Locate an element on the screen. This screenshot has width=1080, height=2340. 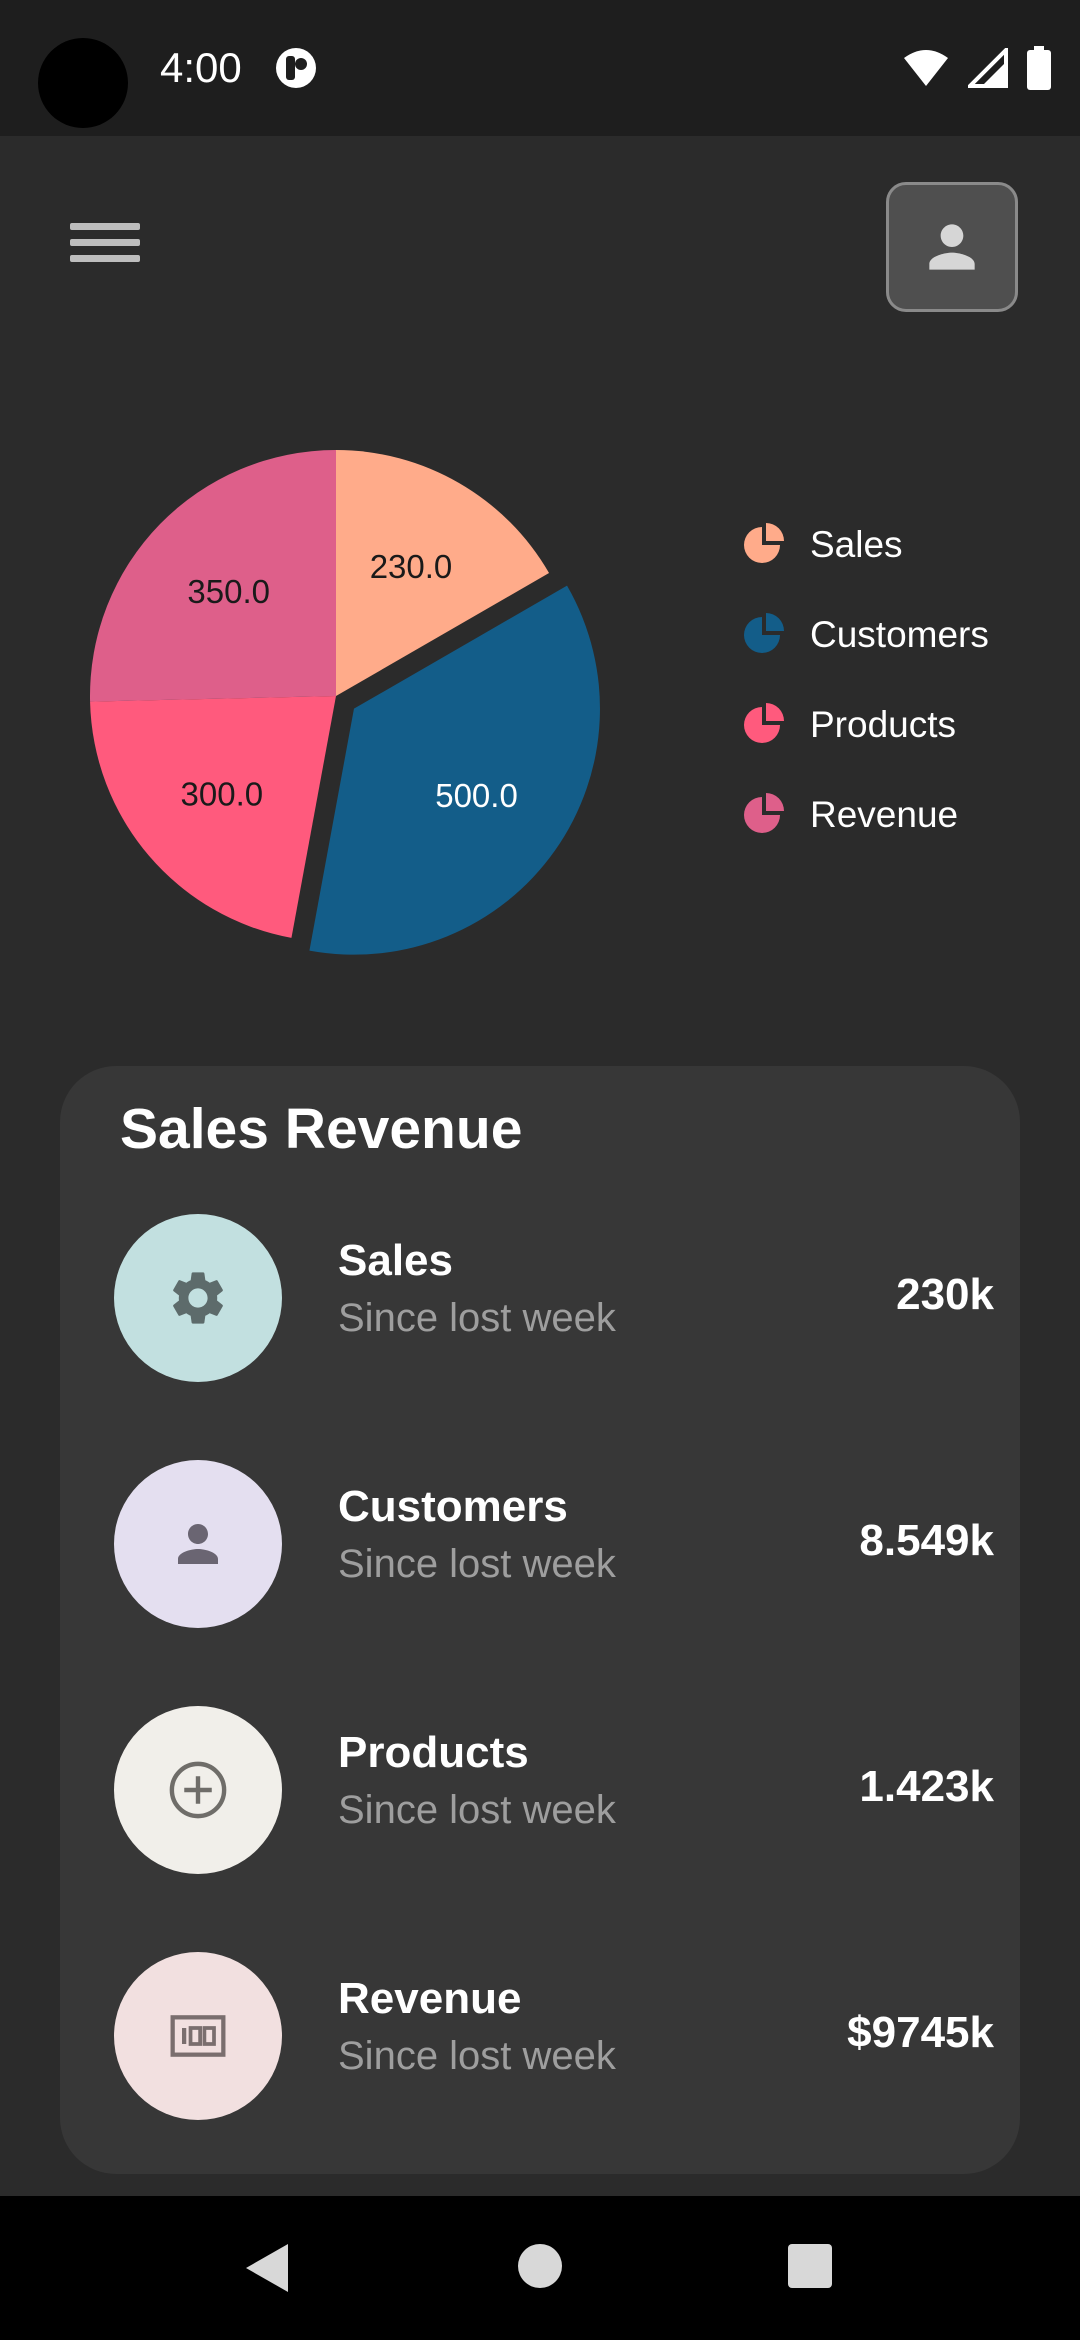
sales-icon-circle is located at coordinates (198, 1298).